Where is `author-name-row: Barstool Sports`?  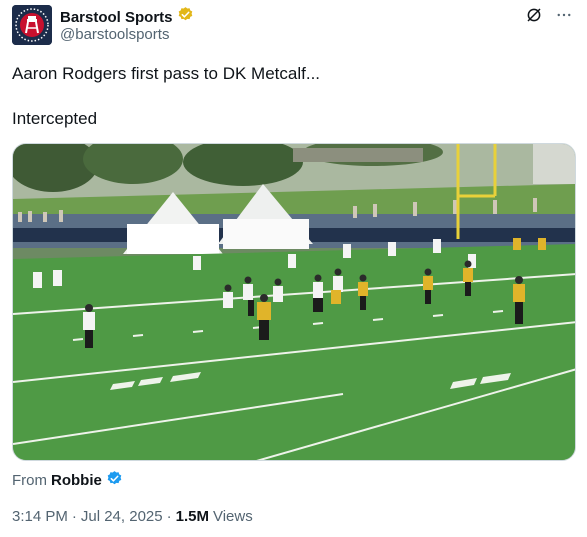
author-name-row: Barstool Sports is located at coordinates (127, 17).